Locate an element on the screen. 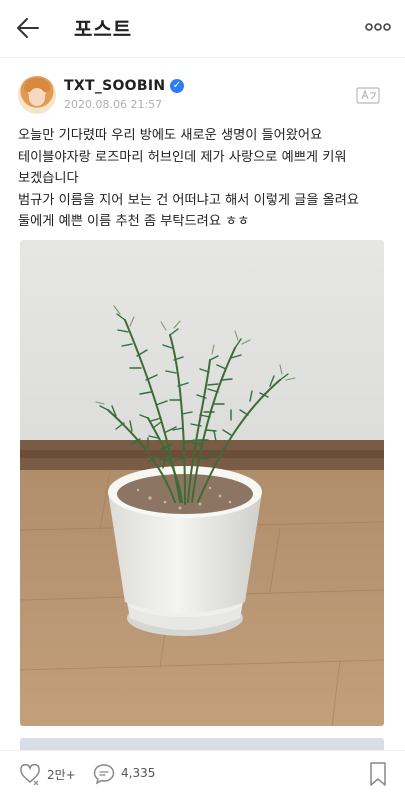  translate-icon is located at coordinates (368, 96).